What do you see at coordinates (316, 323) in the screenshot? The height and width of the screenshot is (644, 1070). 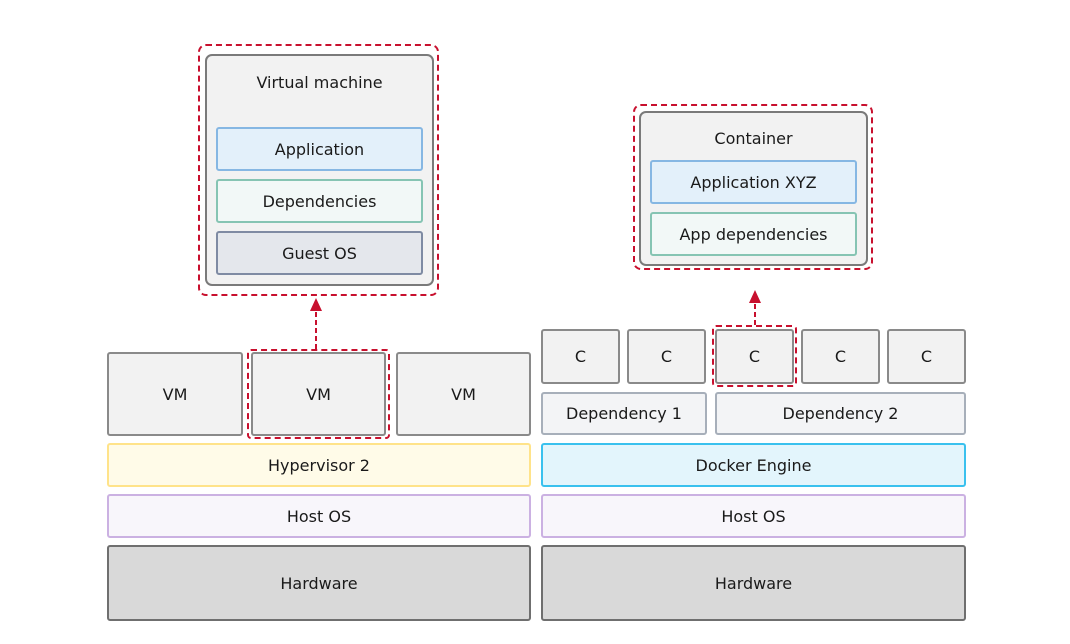 I see `vm-expand-arrow` at bounding box center [316, 323].